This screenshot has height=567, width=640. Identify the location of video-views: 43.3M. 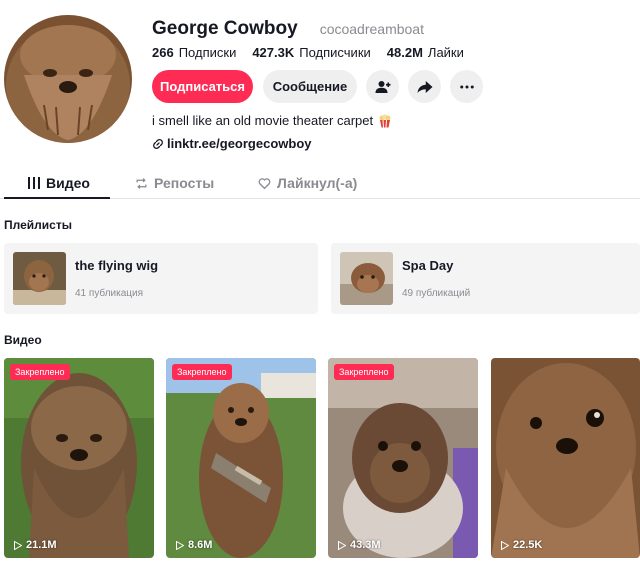
(359, 545).